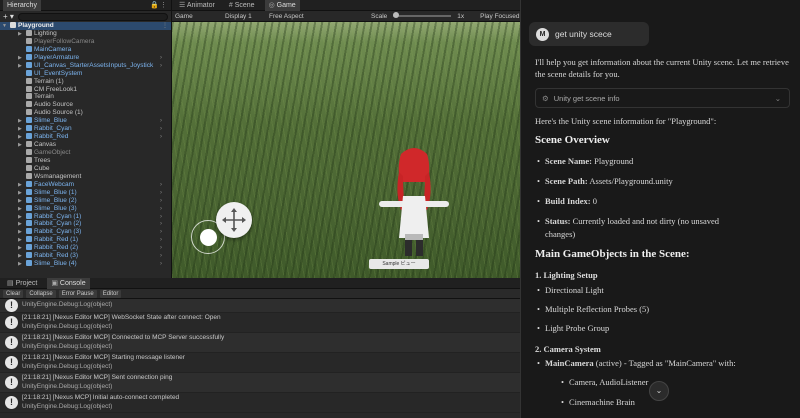 The image size is (800, 418). What do you see at coordinates (85, 137) in the screenshot?
I see `hierarchy-row: ▶ Rabbit_Red ›` at bounding box center [85, 137].